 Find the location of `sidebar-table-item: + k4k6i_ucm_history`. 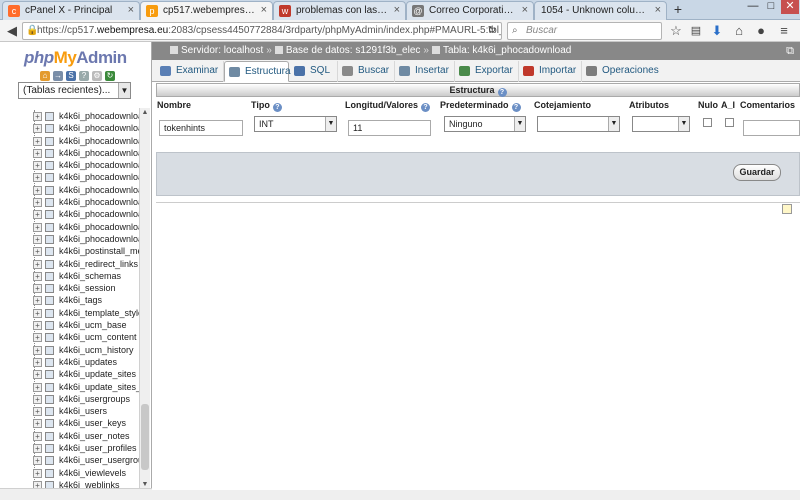

sidebar-table-item: + k4k6i_ucm_history is located at coordinates (85, 350).